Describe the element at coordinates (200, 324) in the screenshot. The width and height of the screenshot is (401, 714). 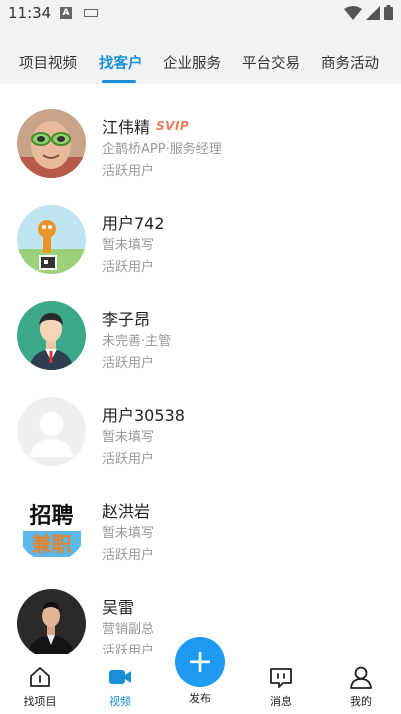
I see `list-item: 李子昂 未完善·主管 活跃用户` at that location.